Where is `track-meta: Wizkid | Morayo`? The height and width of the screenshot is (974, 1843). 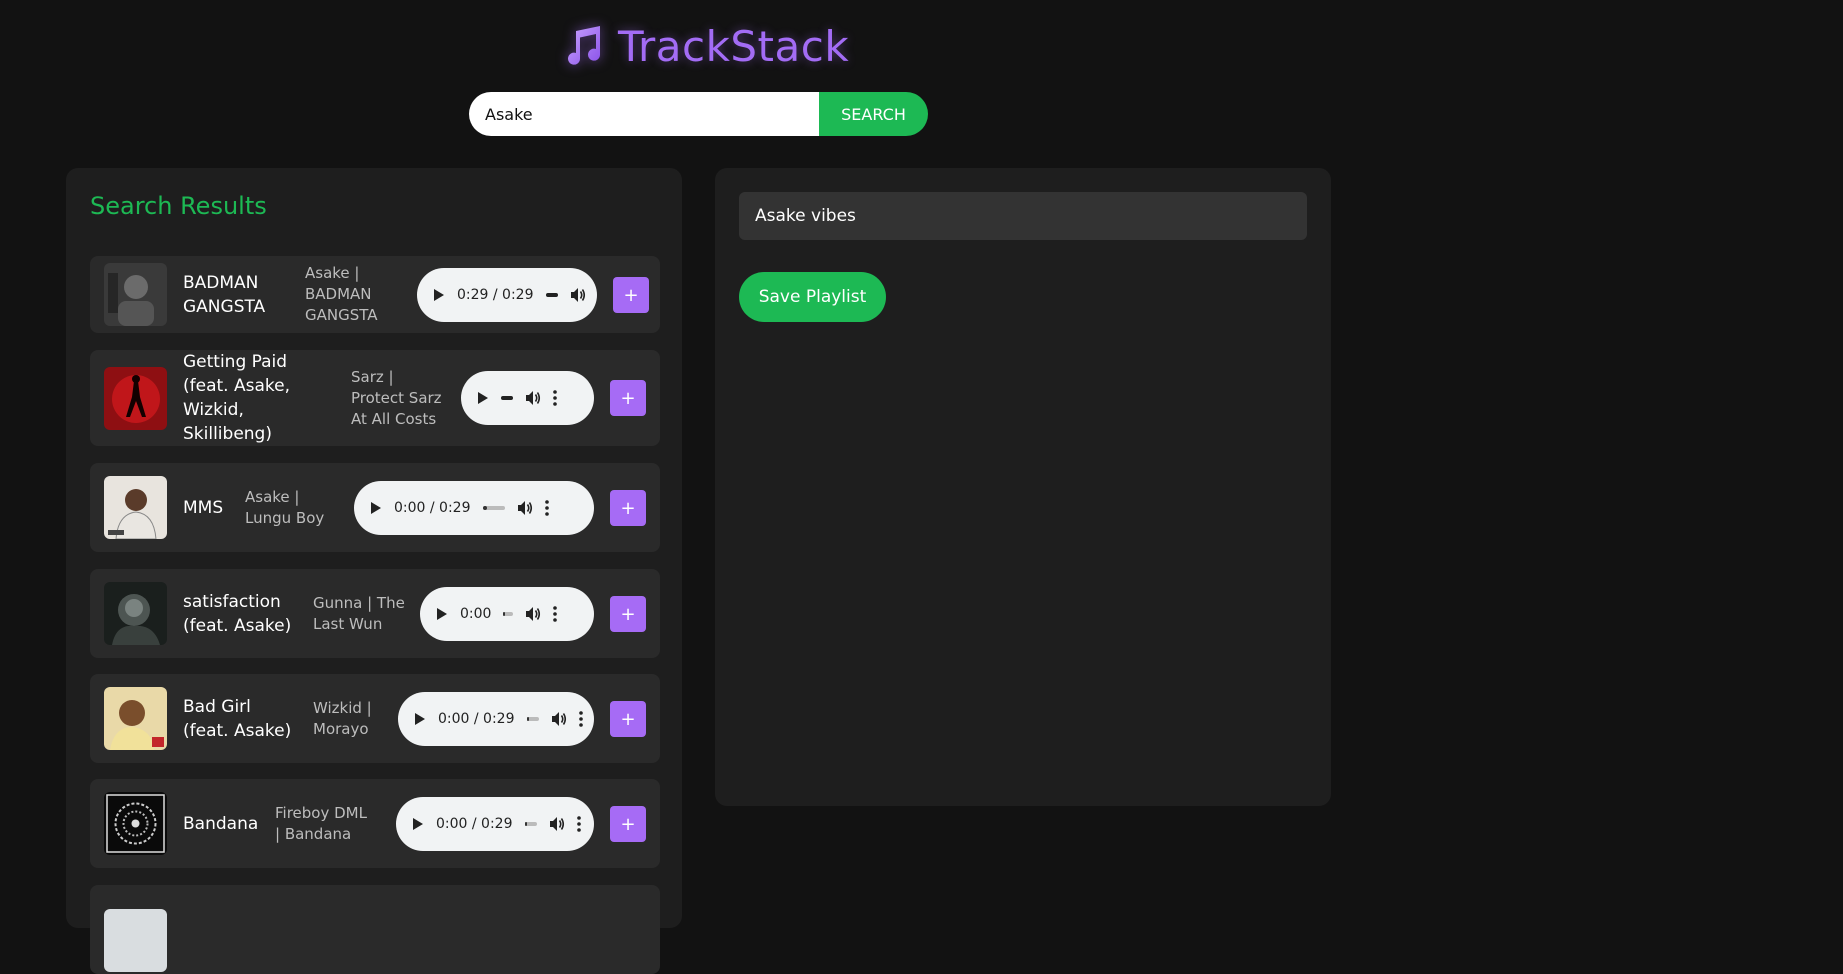 track-meta: Wizkid | Morayo is located at coordinates (342, 718).